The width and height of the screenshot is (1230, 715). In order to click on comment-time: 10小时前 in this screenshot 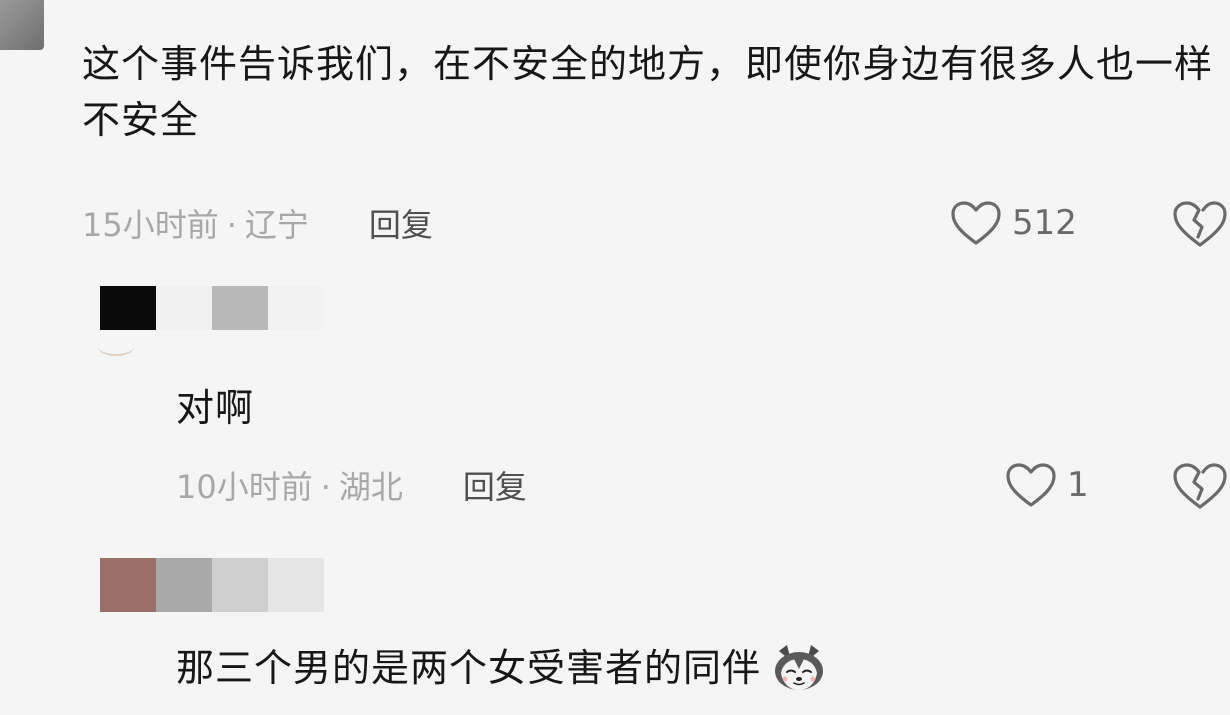, I will do `click(244, 487)`.